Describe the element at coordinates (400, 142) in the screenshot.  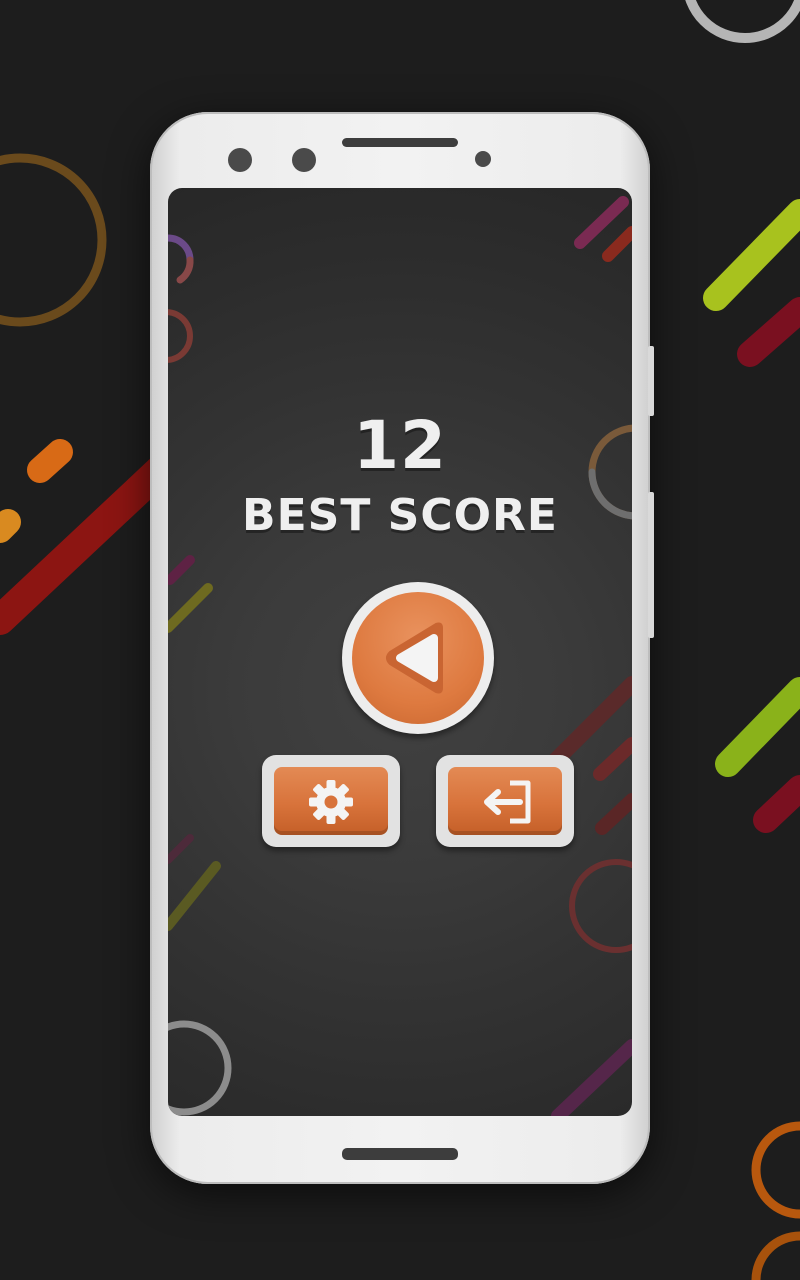
I see `earpiece-speaker` at that location.